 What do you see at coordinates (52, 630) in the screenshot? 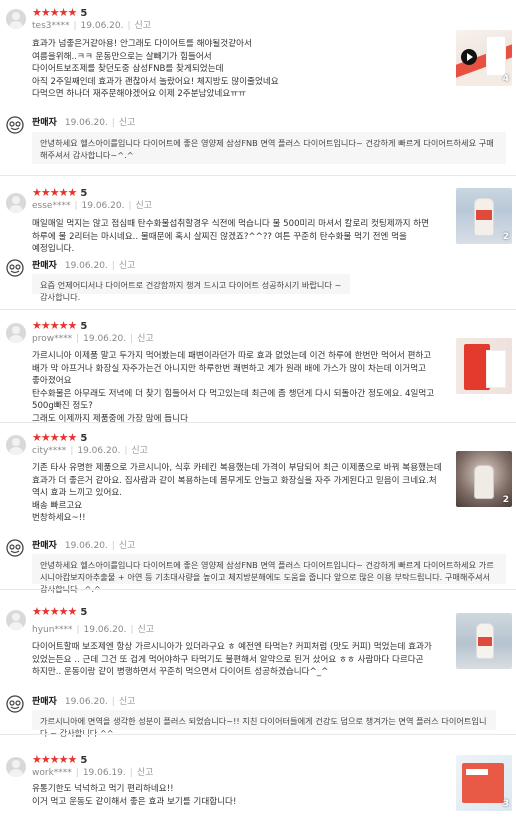
I see `reviewer-id: hyun****` at bounding box center [52, 630].